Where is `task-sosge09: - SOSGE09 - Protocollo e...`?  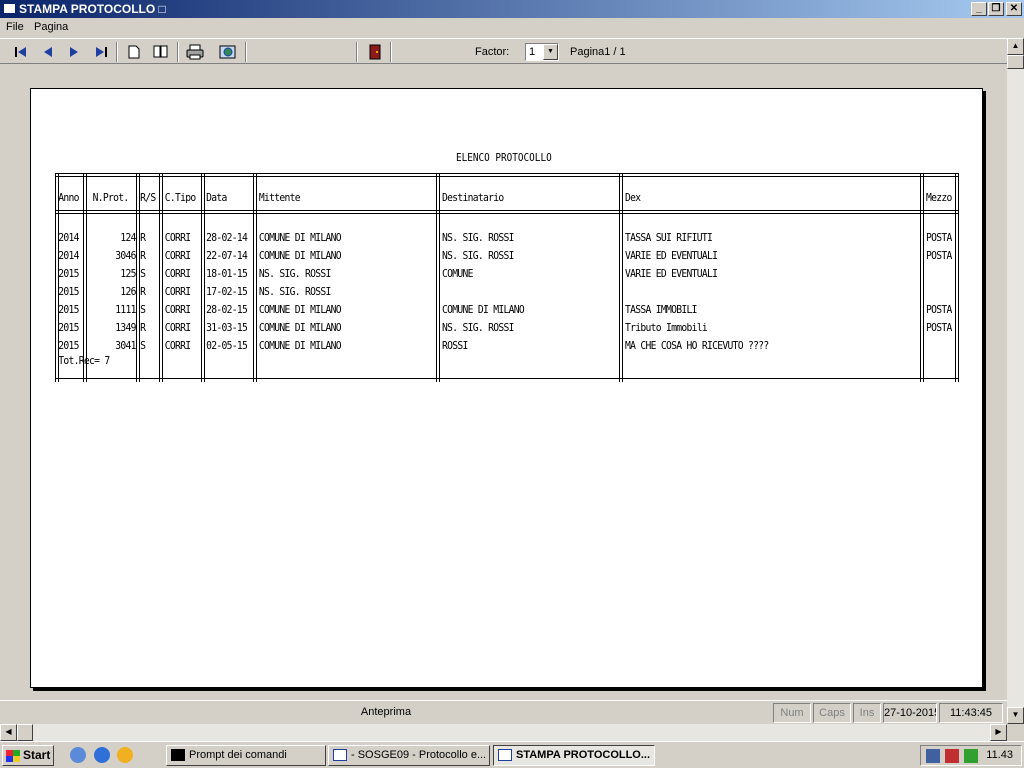
task-sosge09: - SOSGE09 - Protocollo e... is located at coordinates (409, 755).